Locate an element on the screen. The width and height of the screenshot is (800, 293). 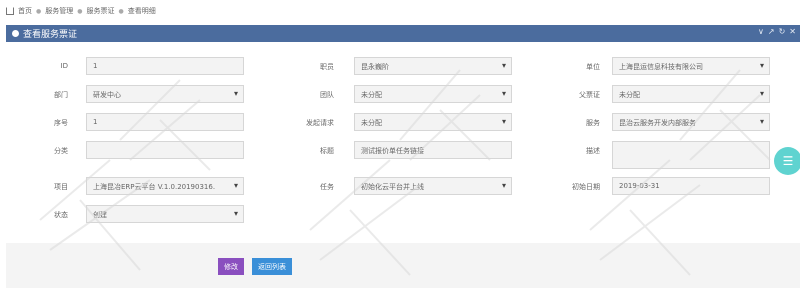
close-icon: ✕ is located at coordinates (792, 31).